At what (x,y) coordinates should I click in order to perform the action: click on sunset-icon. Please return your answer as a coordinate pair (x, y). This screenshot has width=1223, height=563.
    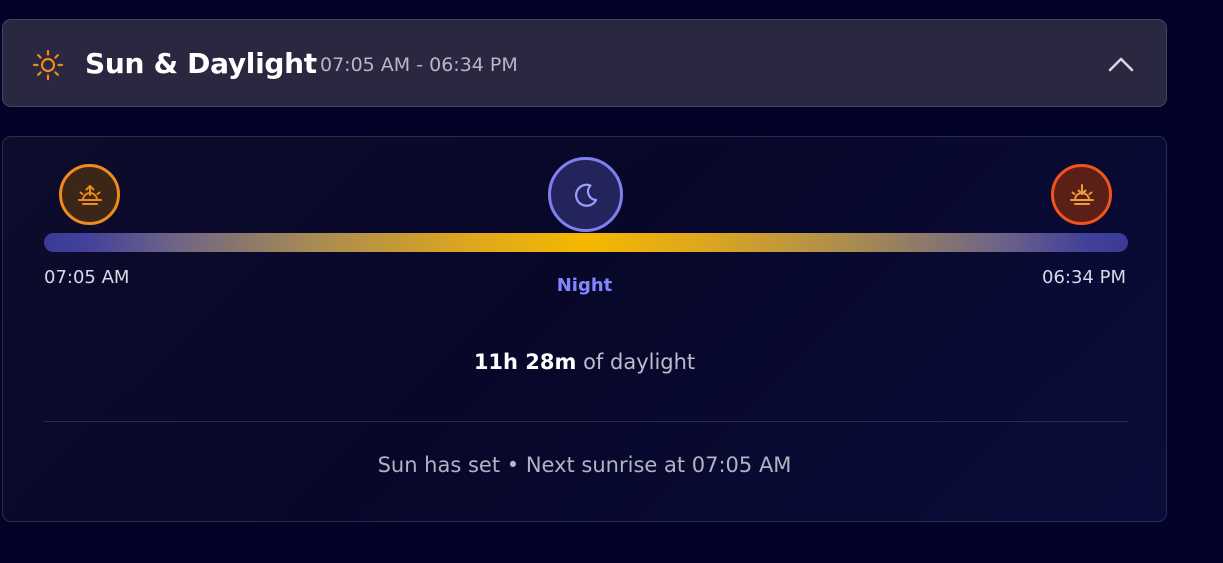
    Looking at the image, I should click on (1081, 194).